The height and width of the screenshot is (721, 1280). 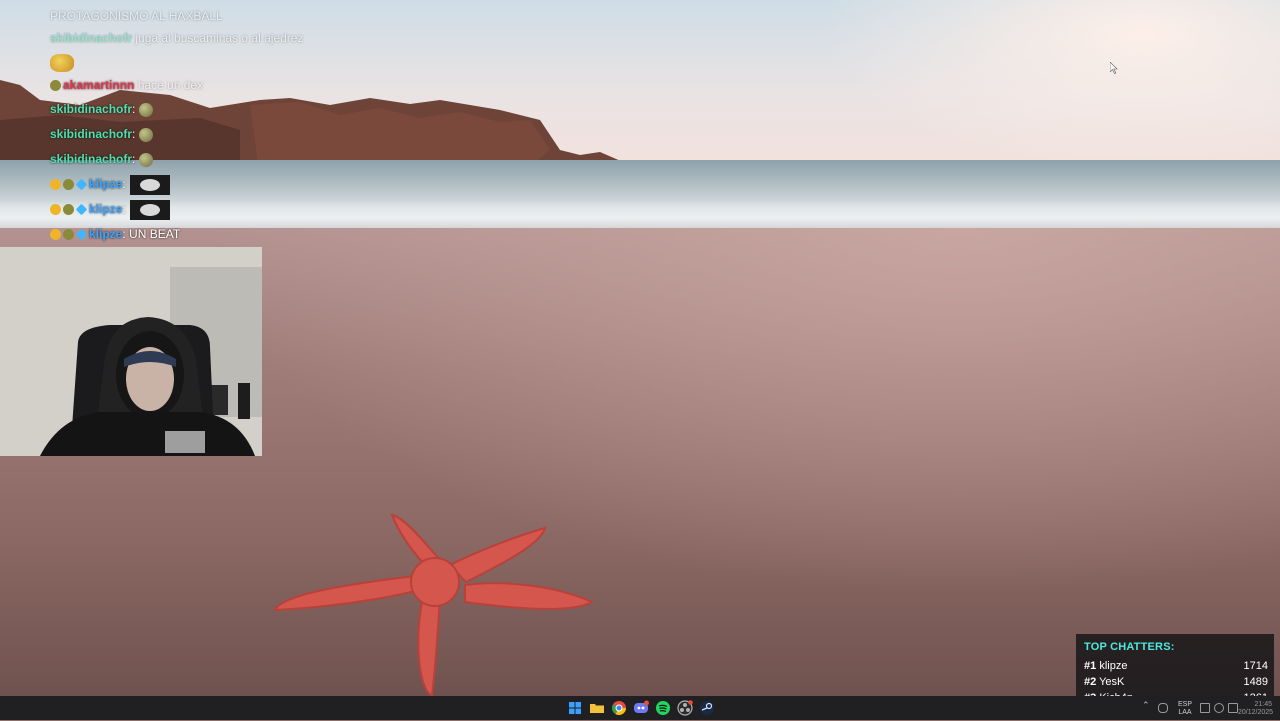 I want to click on top-chatter-row: #2 YesK 1489, so click(x=1176, y=682).